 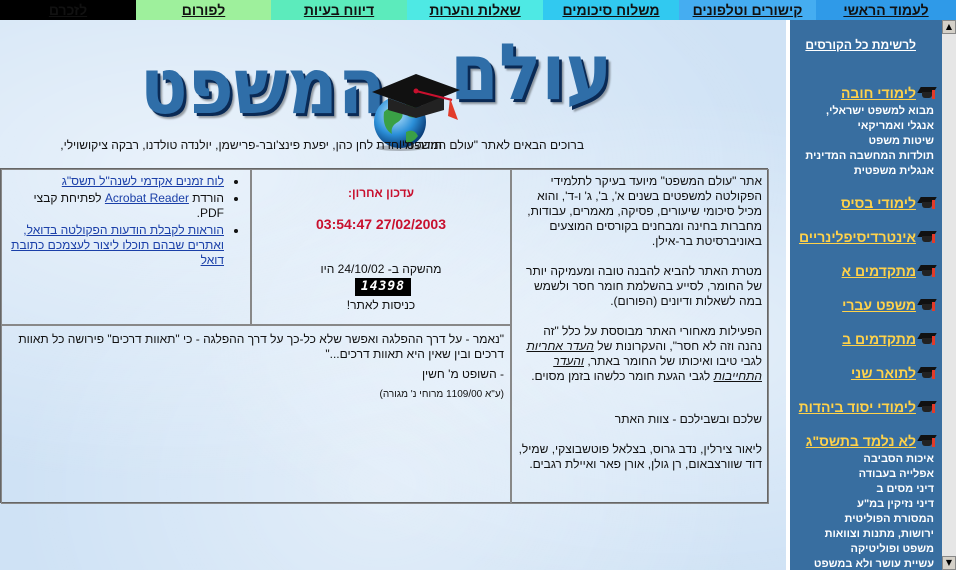 I want to click on quote-author: - השופט מ' חשין, so click(x=462, y=374).